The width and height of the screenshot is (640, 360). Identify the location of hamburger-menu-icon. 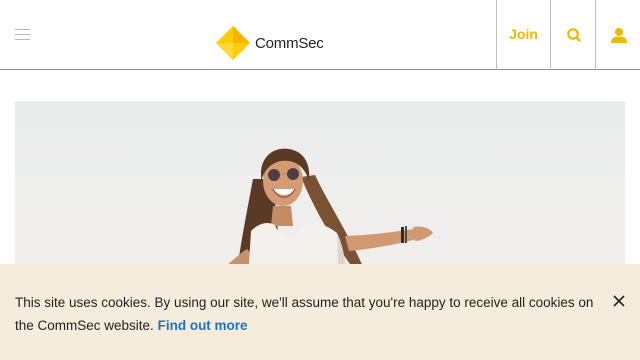
(23, 35).